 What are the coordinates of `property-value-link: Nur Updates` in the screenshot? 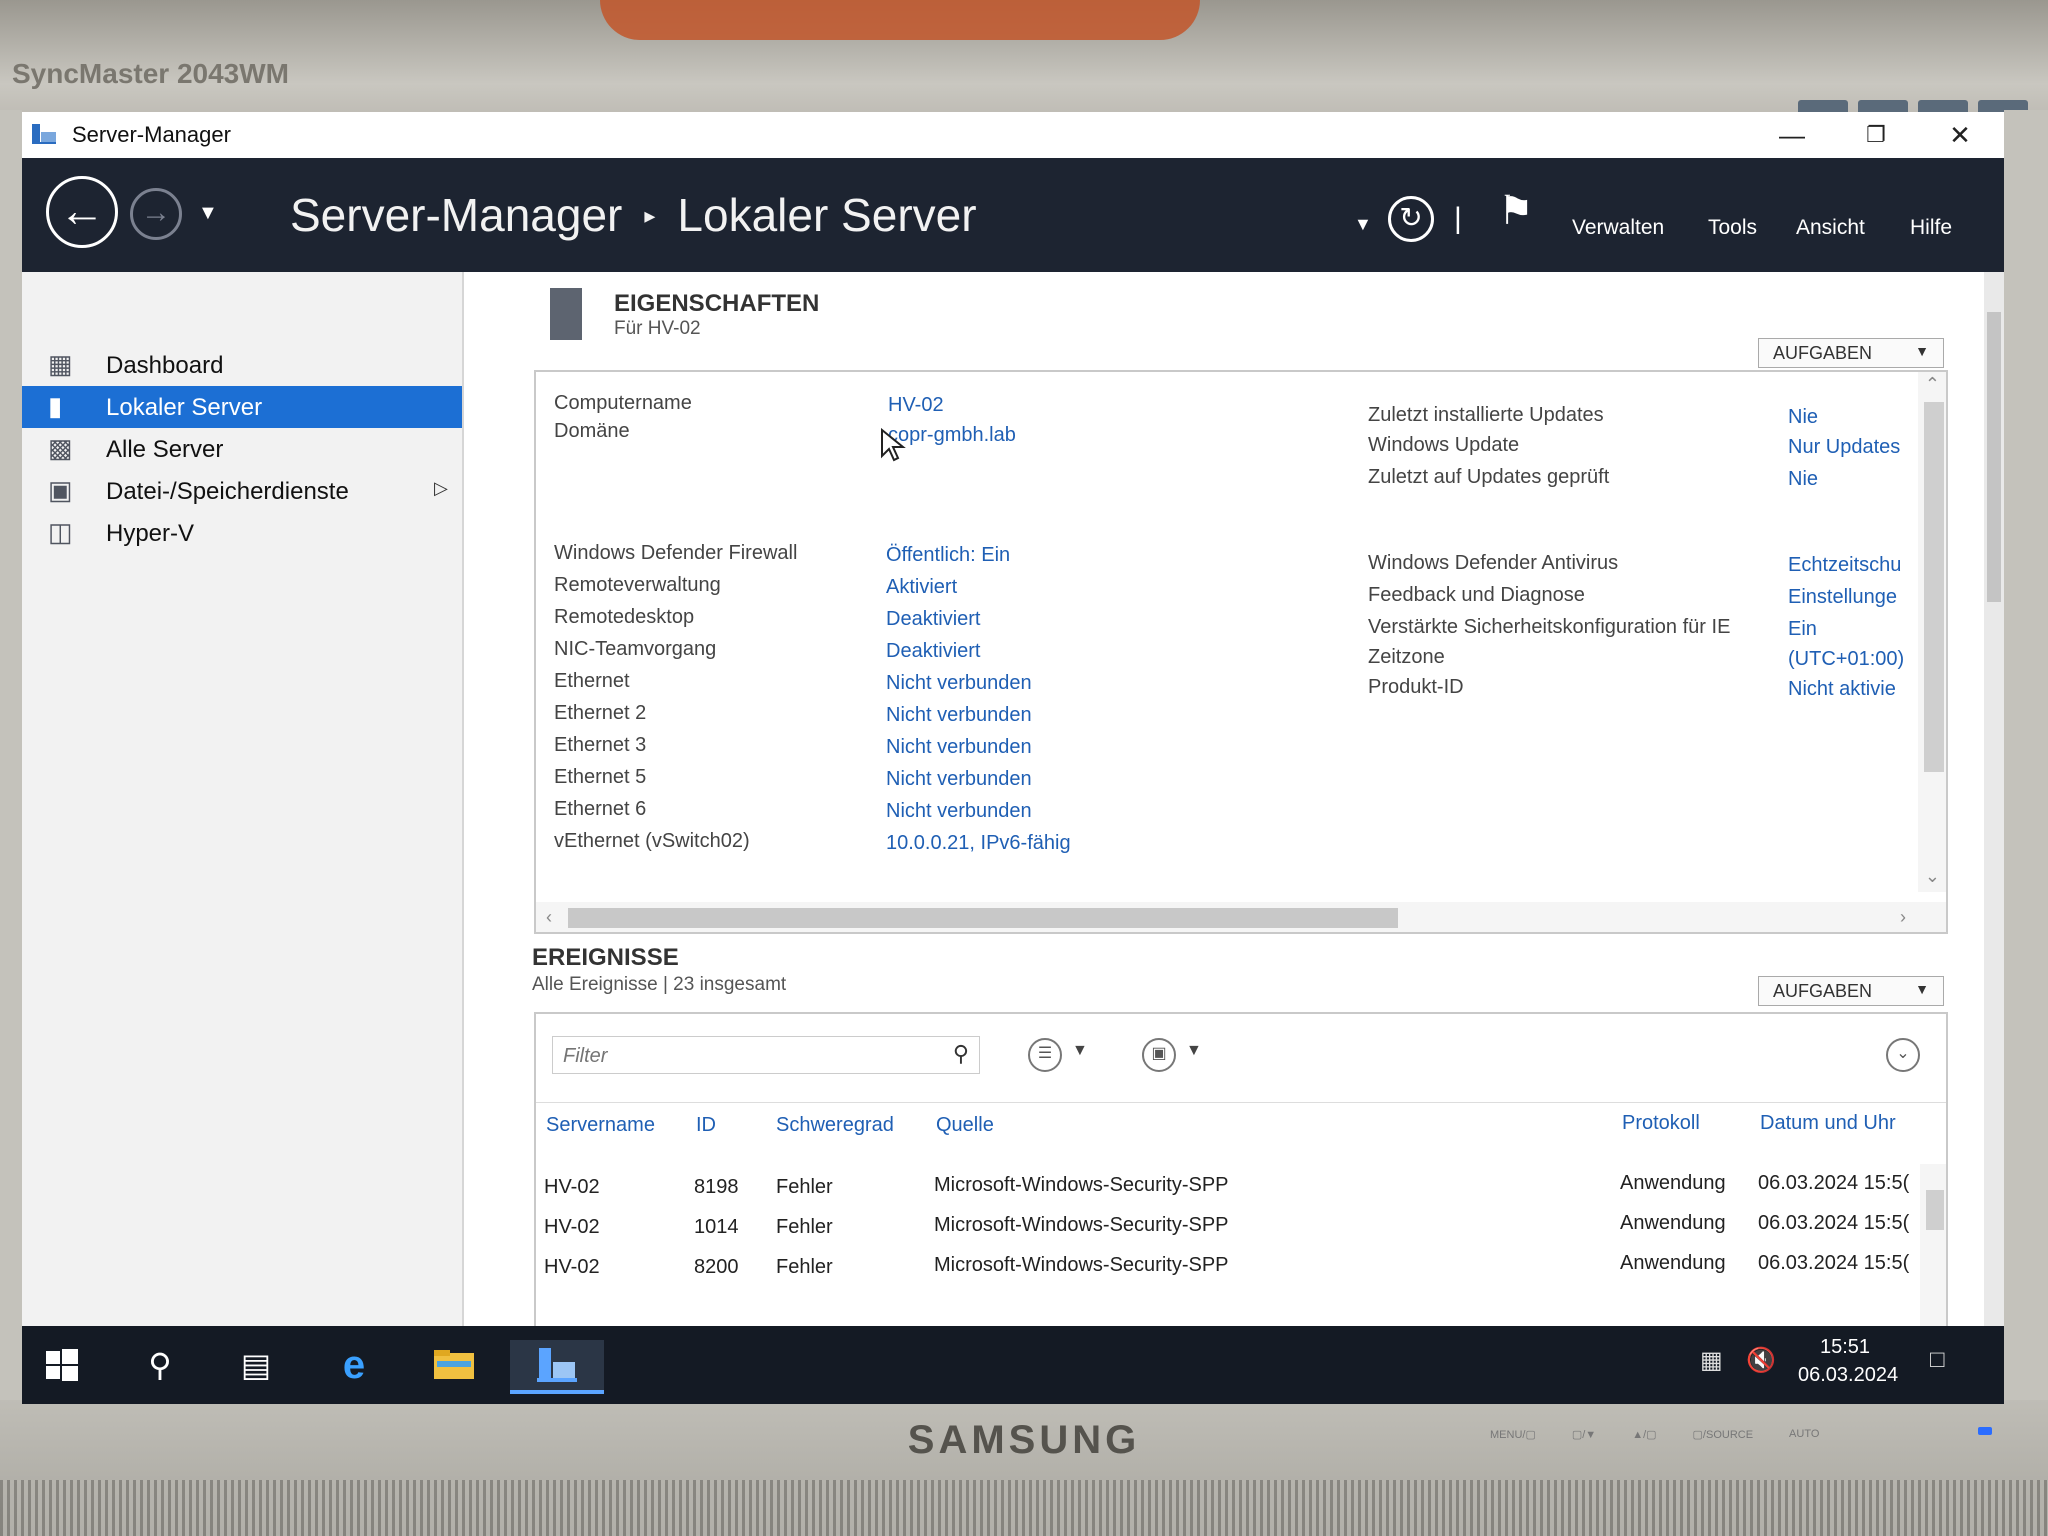 It's located at (1844, 447).